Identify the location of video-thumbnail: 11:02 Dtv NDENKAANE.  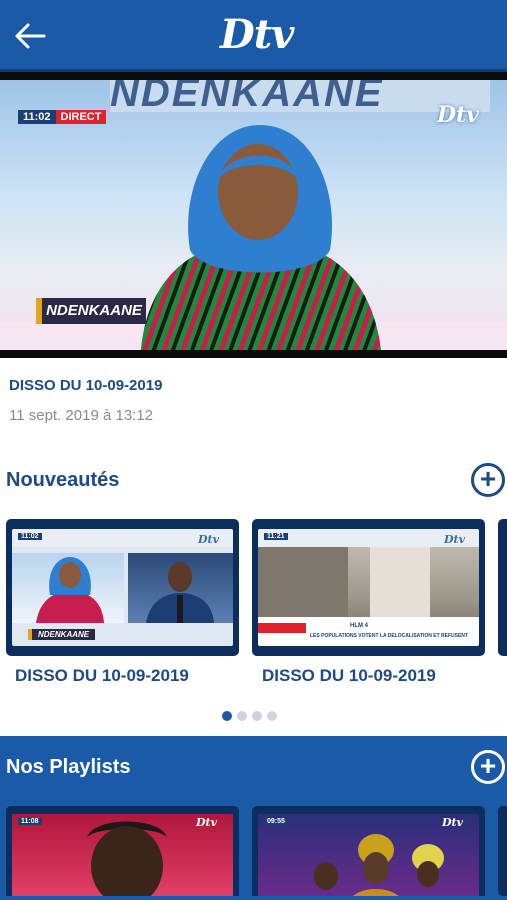
(122, 587).